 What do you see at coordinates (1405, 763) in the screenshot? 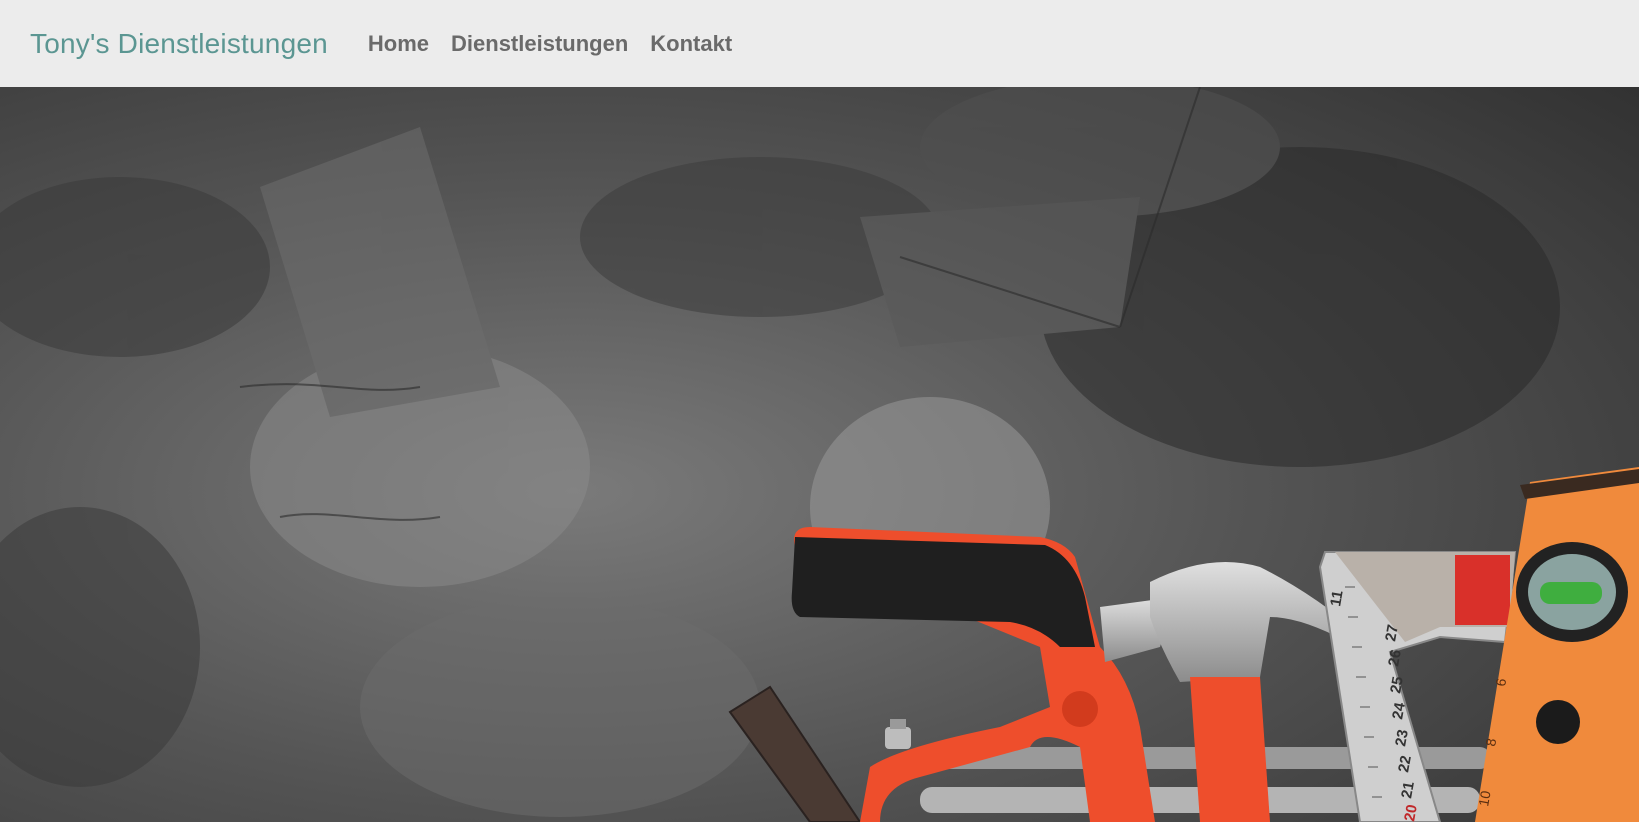
I see `svg-text: 22` at bounding box center [1405, 763].